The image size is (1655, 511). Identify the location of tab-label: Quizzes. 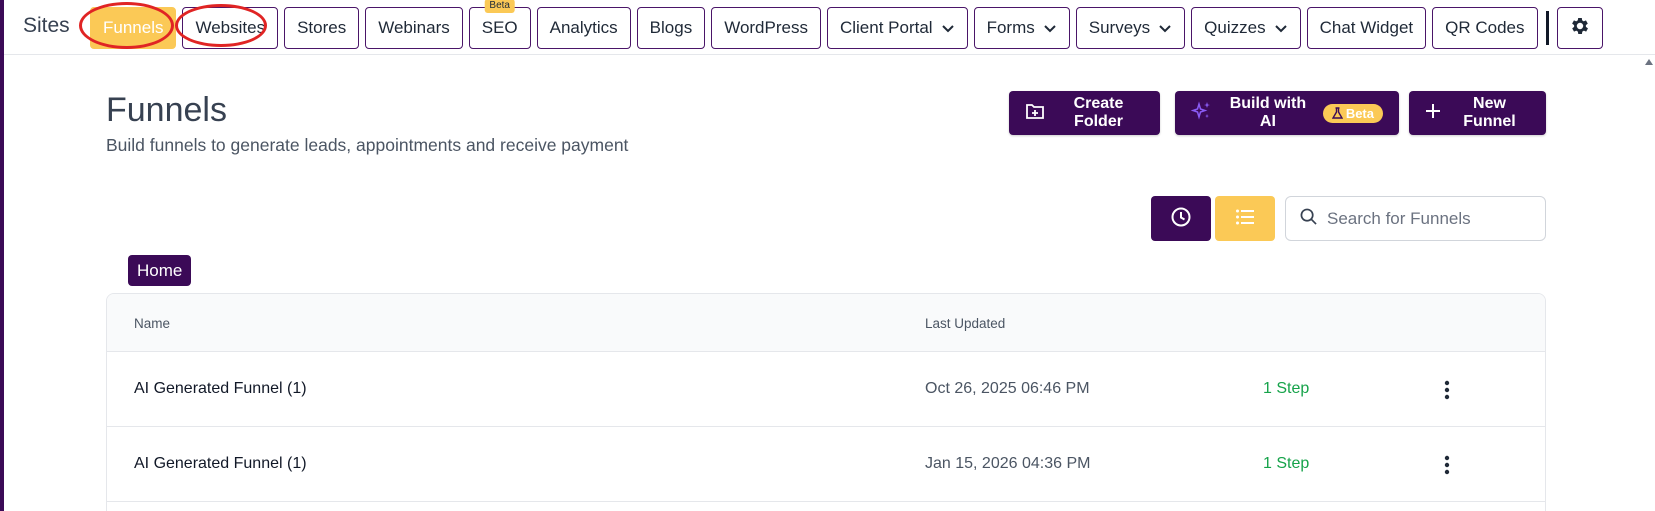
(1235, 27).